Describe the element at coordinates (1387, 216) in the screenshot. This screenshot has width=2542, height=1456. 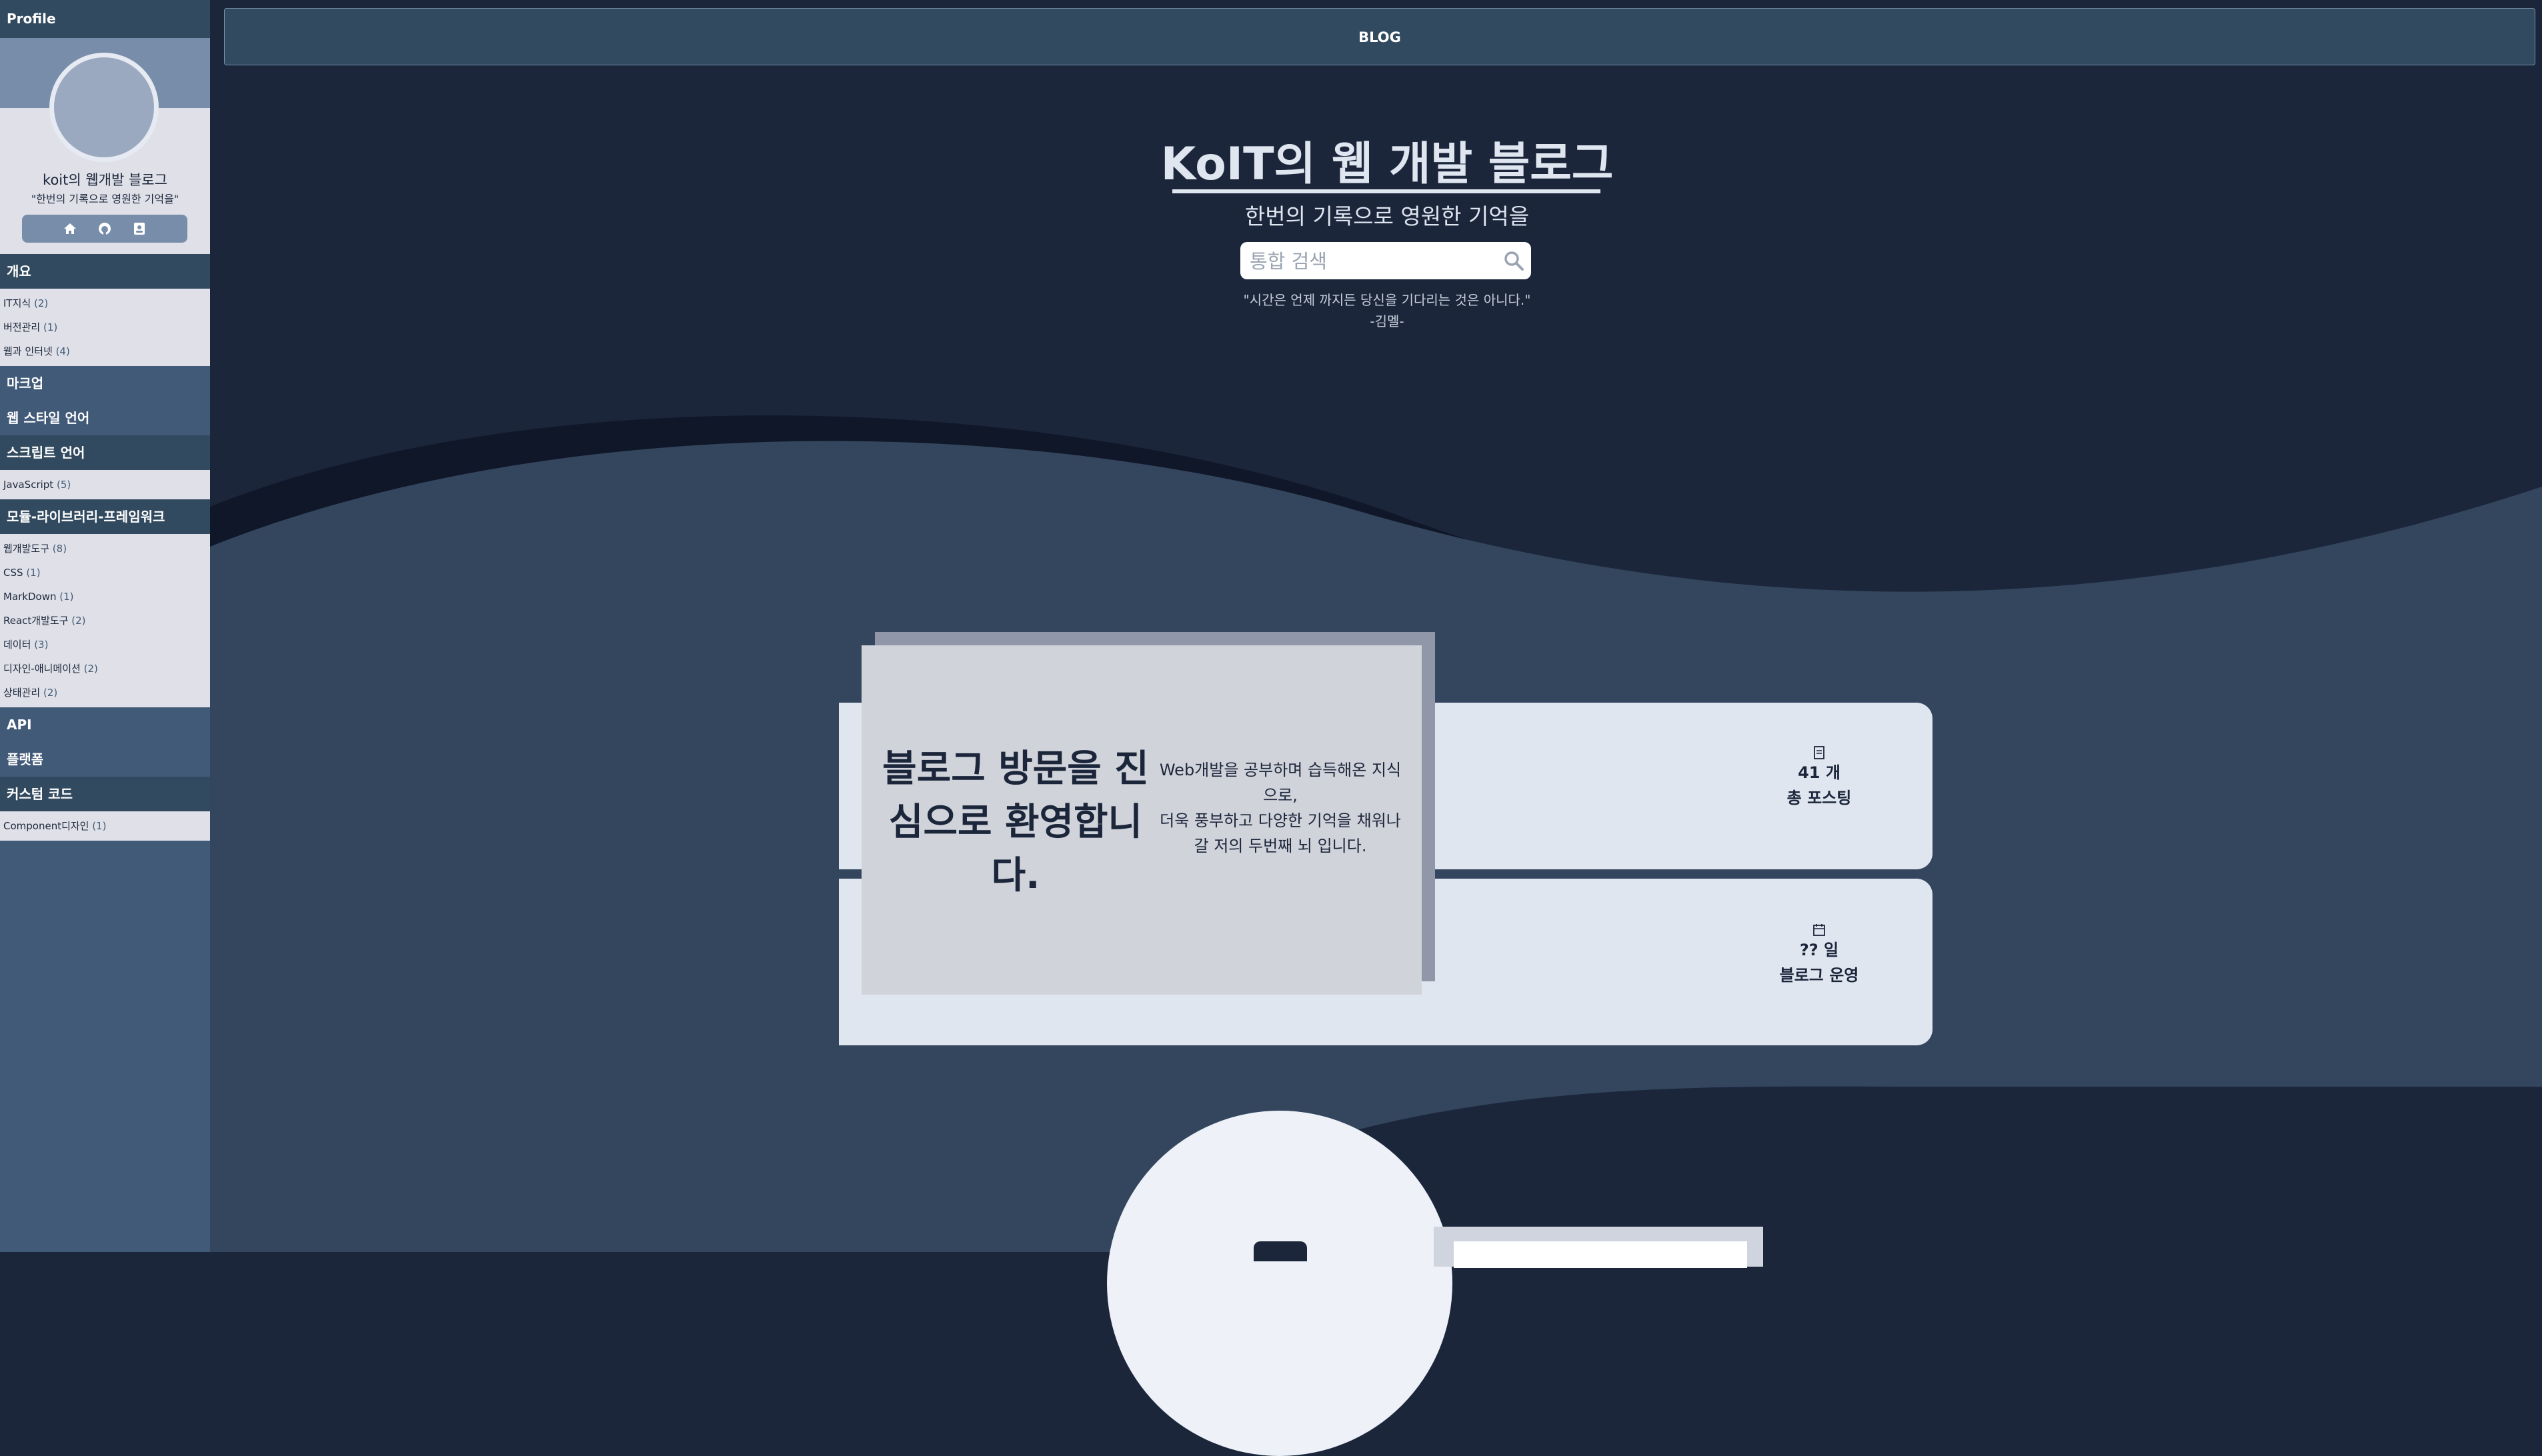
I see `page-subtitle: 한번의 기록으로 영원한 기억을` at that location.